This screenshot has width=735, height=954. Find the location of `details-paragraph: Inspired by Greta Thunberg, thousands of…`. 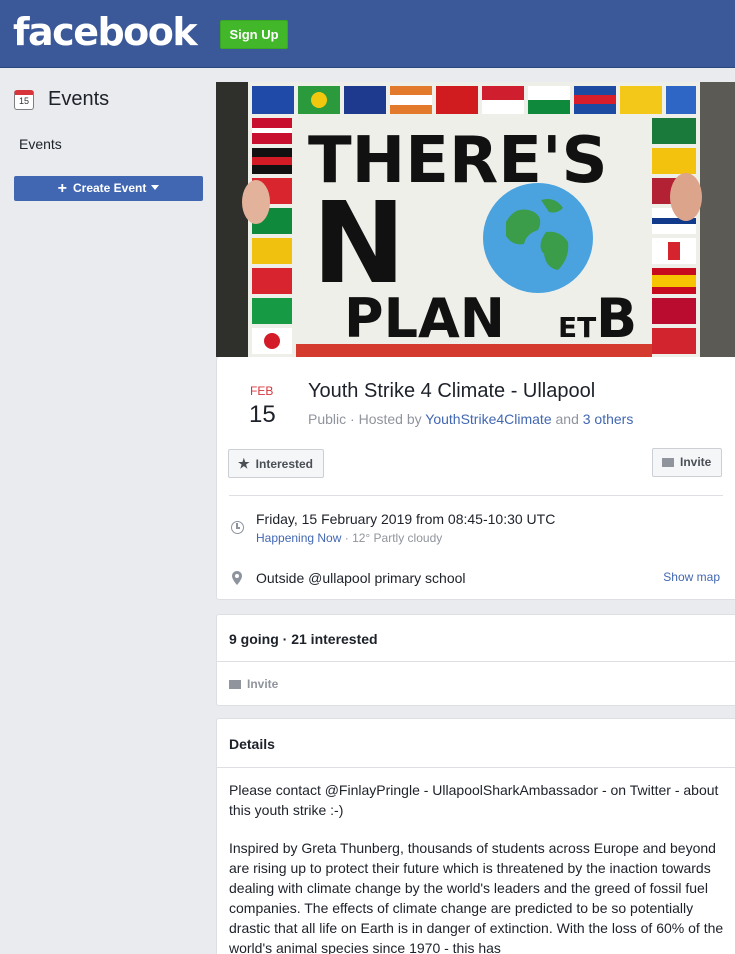

details-paragraph: Inspired by Greta Thunberg, thousands of… is located at coordinates (476, 897).